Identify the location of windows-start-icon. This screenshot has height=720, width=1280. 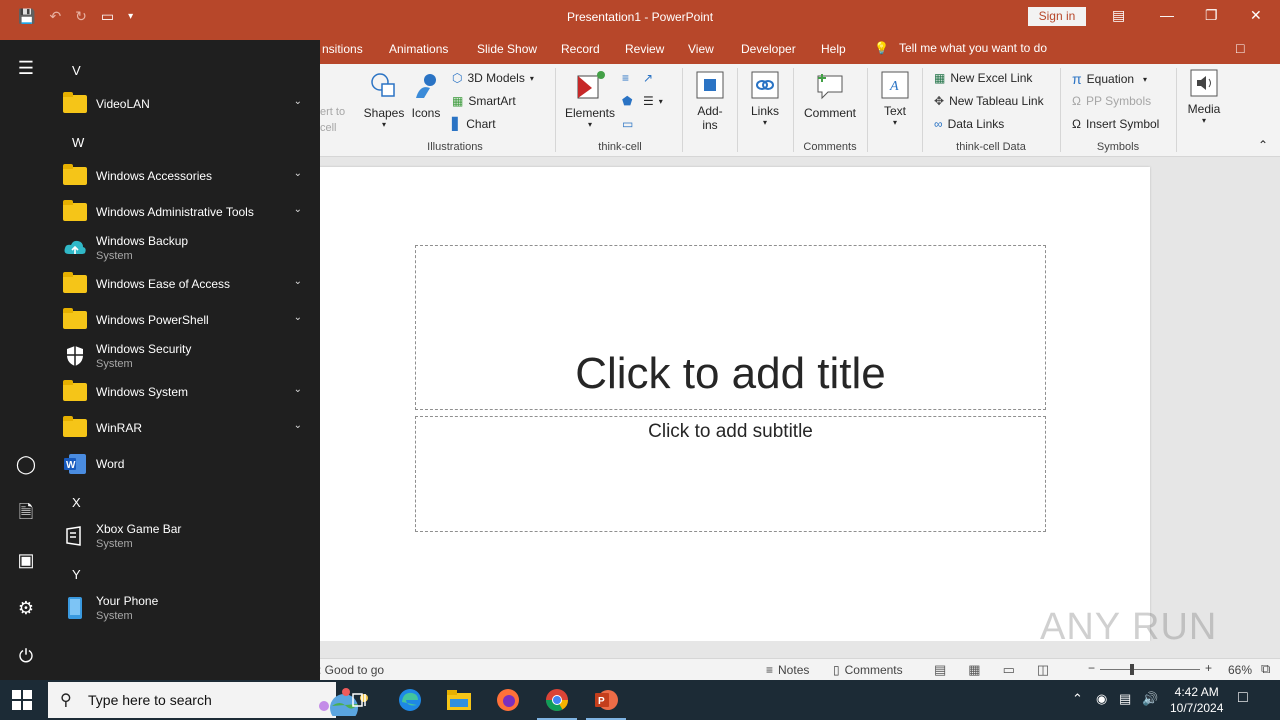
(22, 700).